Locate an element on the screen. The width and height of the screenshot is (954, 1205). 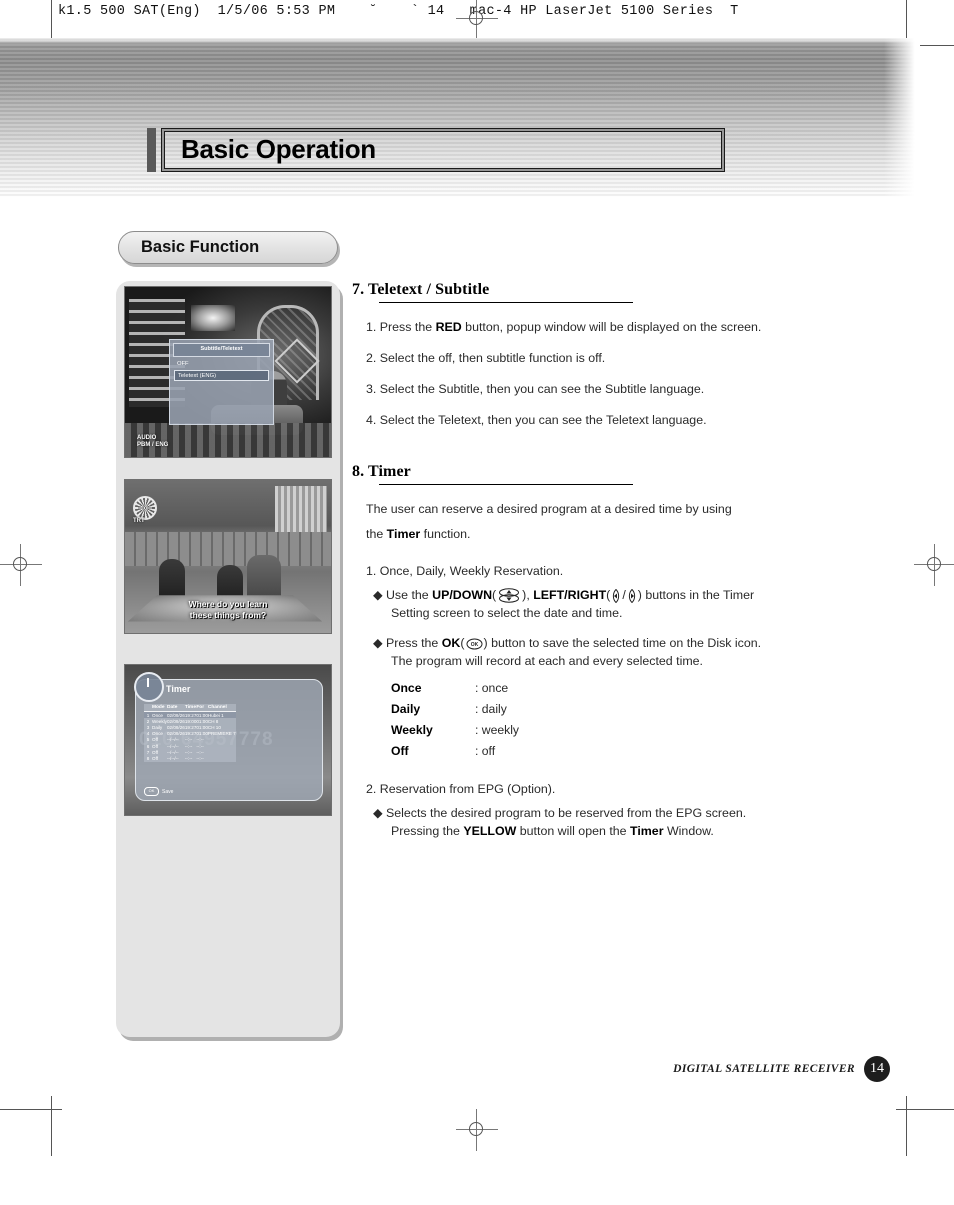
updown-paren-open: ( is located at coordinates (494, 595).